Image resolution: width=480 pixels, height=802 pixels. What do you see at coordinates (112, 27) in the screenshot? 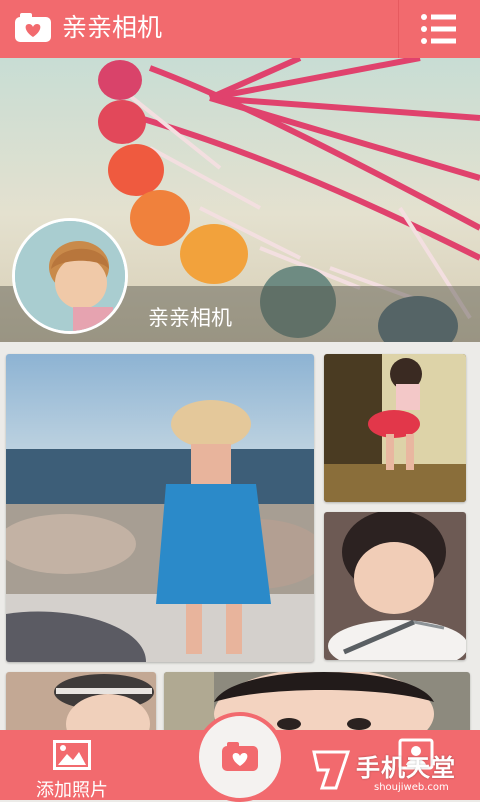
I see `app-title: 亲亲相机` at bounding box center [112, 27].